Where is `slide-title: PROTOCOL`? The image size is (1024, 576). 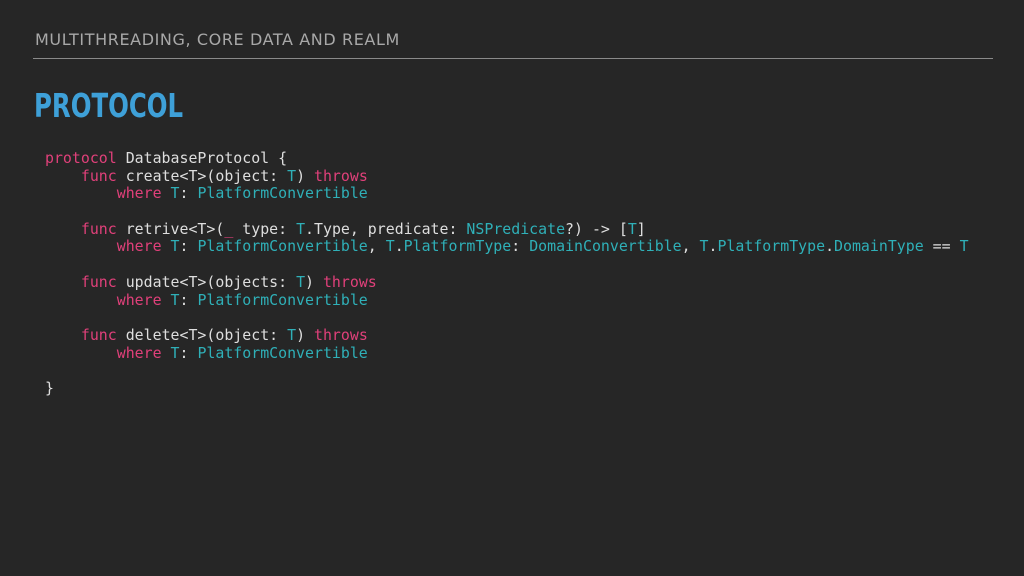
slide-title: PROTOCOL is located at coordinates (109, 105).